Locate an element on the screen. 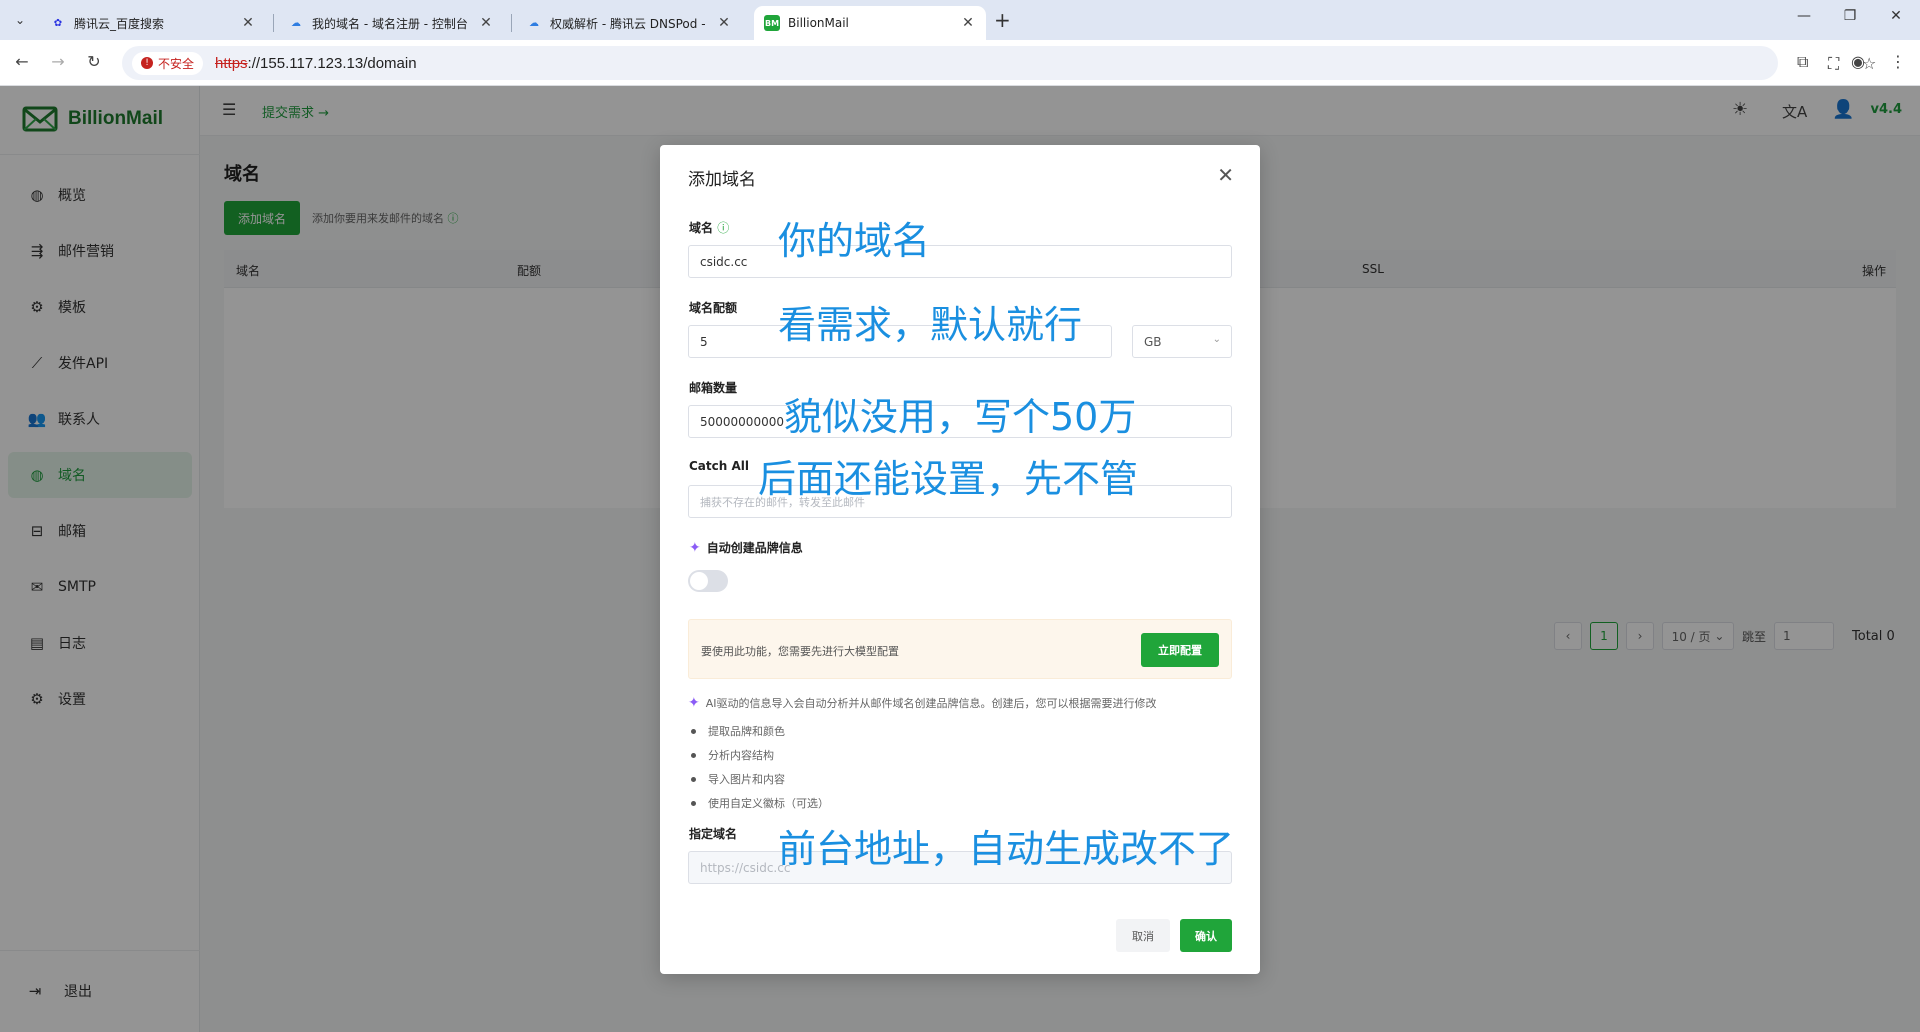 Image resolution: width=1920 pixels, height=1032 pixels. tab-title: 我的域名 - 域名注册 - 控制台 is located at coordinates (390, 23).